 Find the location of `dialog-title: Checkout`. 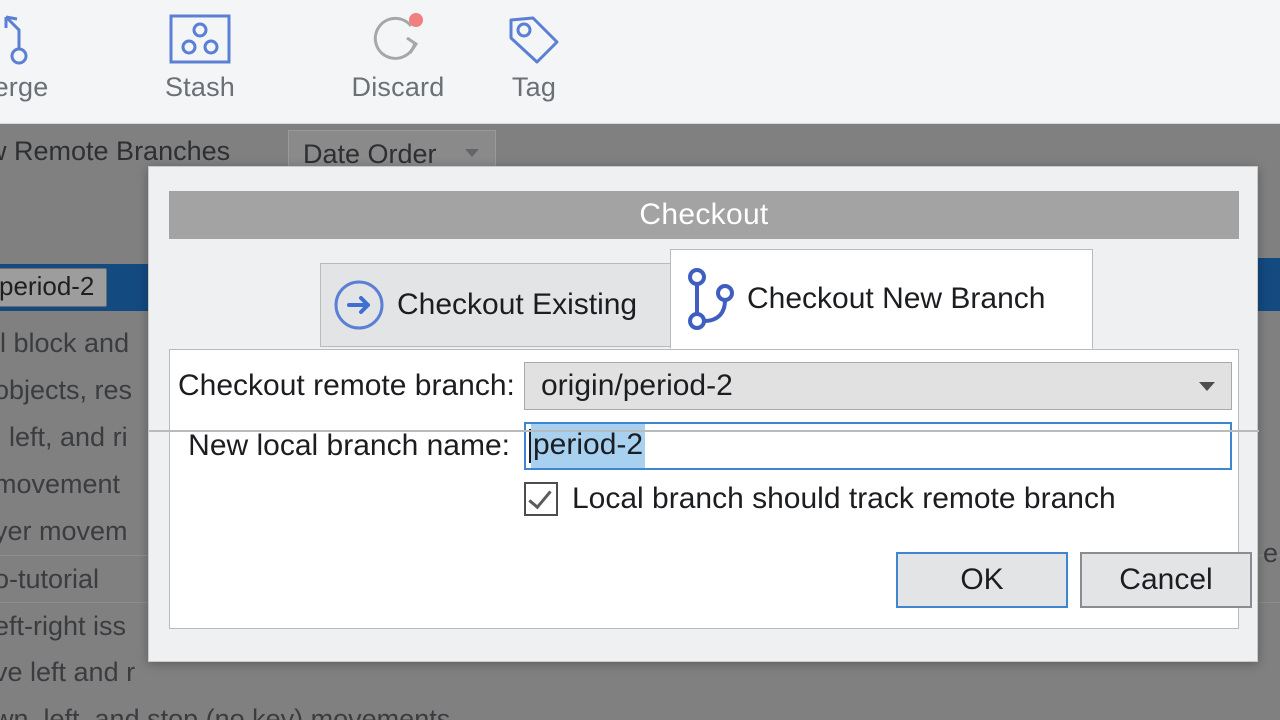

dialog-title: Checkout is located at coordinates (704, 214).